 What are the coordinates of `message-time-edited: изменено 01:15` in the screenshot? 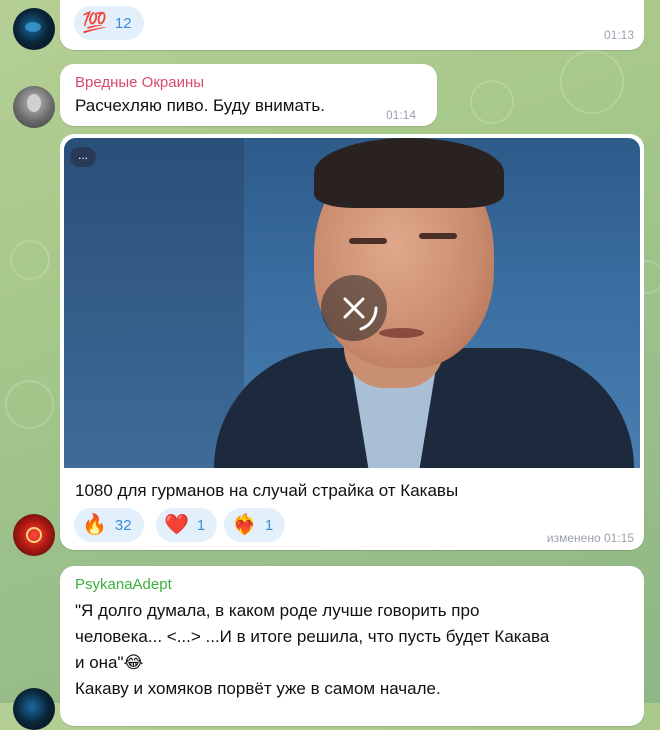 It's located at (590, 538).